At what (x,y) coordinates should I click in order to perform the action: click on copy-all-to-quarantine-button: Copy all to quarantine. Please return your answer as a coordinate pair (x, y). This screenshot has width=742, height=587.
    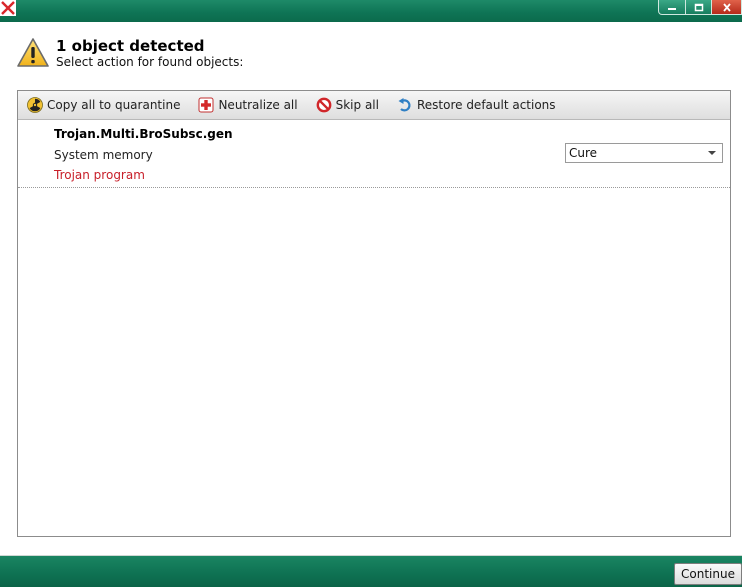
    Looking at the image, I should click on (103, 105).